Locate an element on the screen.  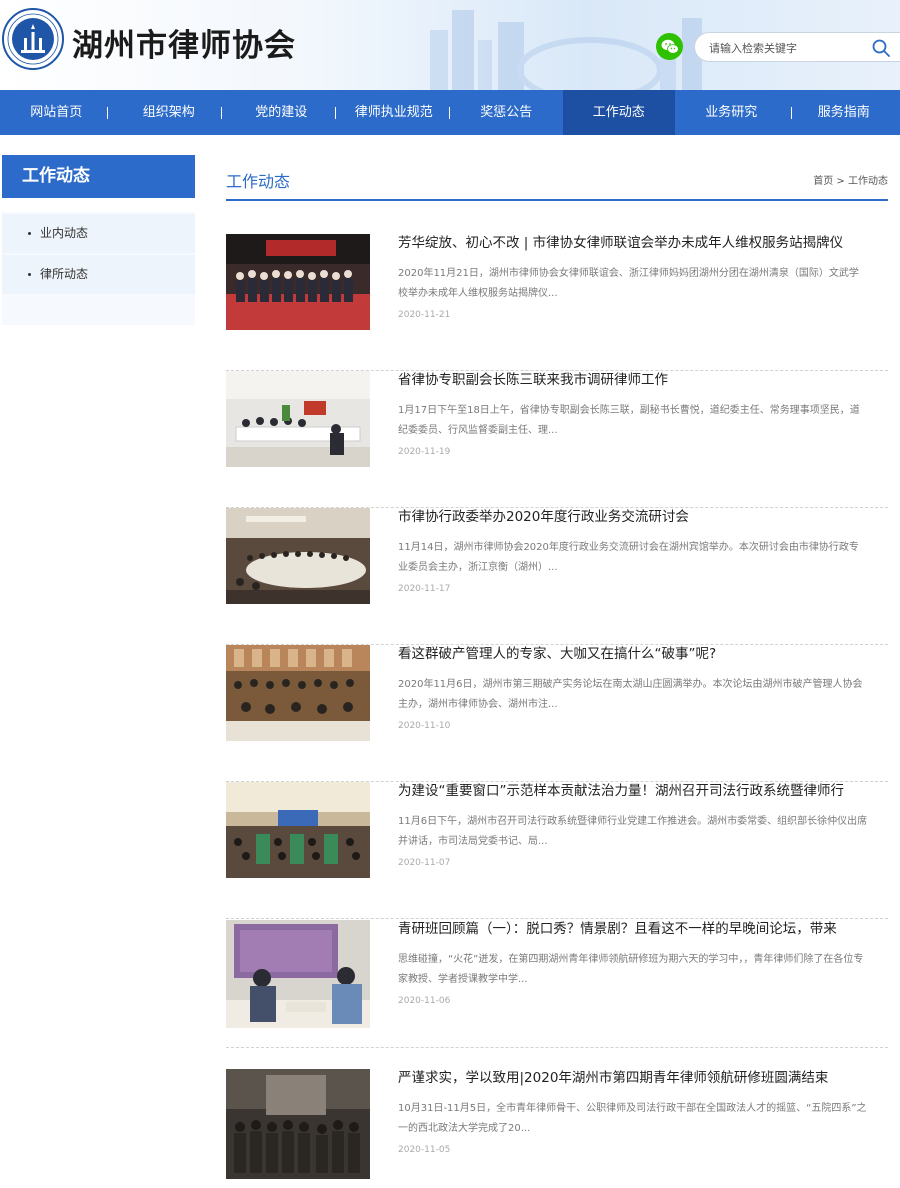
article-title: 芳华绽放、初心不改 | 市律协女律师联谊会举办未成年人维权服务站揭牌仪 is located at coordinates (643, 243).